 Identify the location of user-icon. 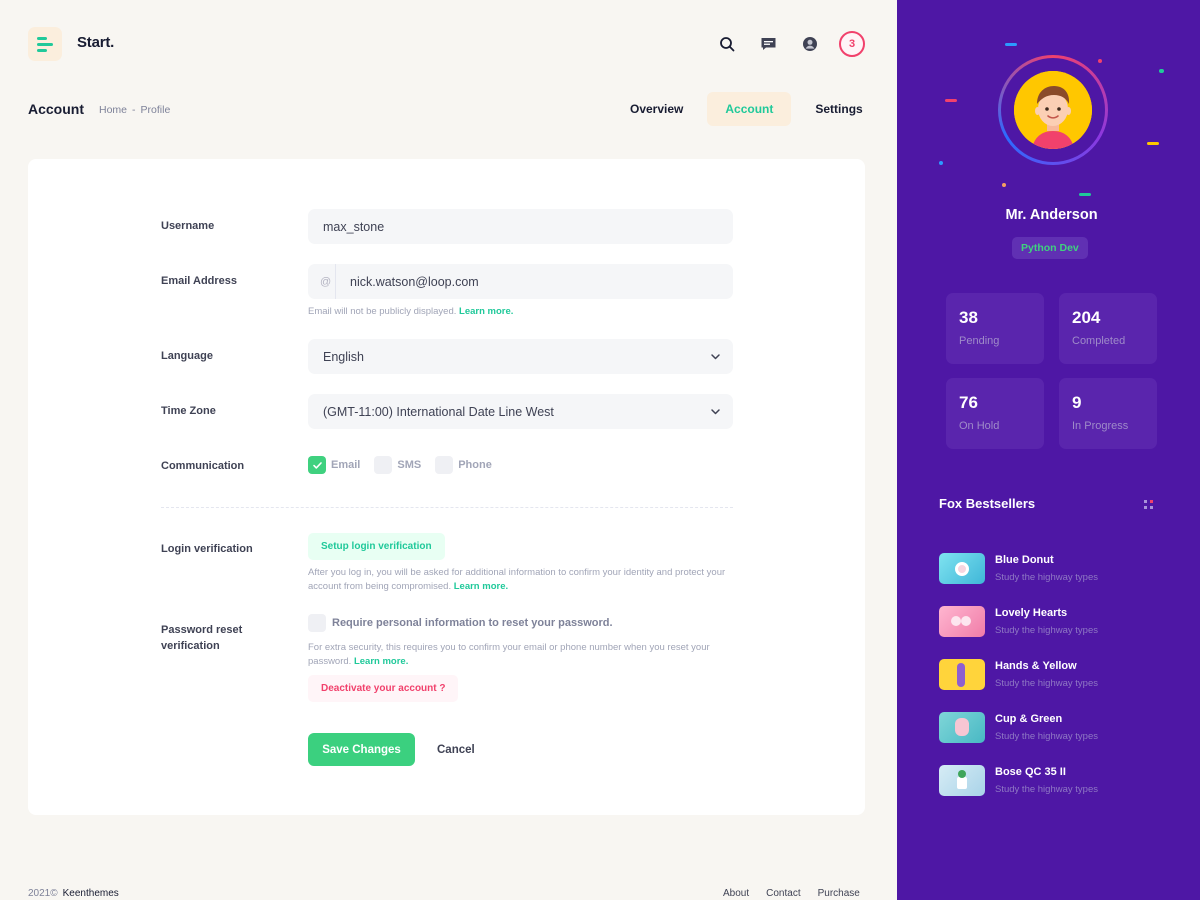
(810, 44).